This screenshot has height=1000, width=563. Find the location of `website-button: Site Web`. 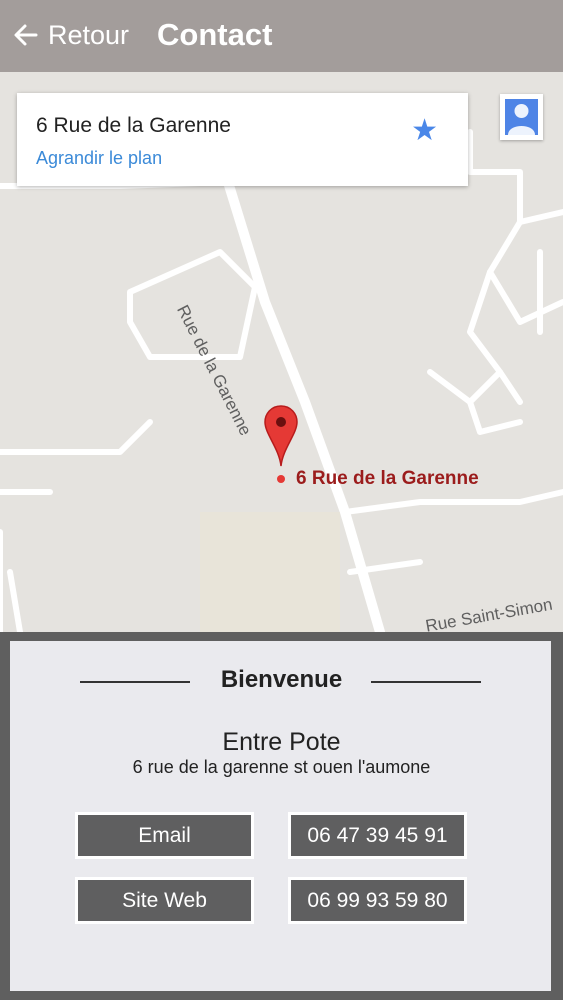

website-button: Site Web is located at coordinates (164, 900).